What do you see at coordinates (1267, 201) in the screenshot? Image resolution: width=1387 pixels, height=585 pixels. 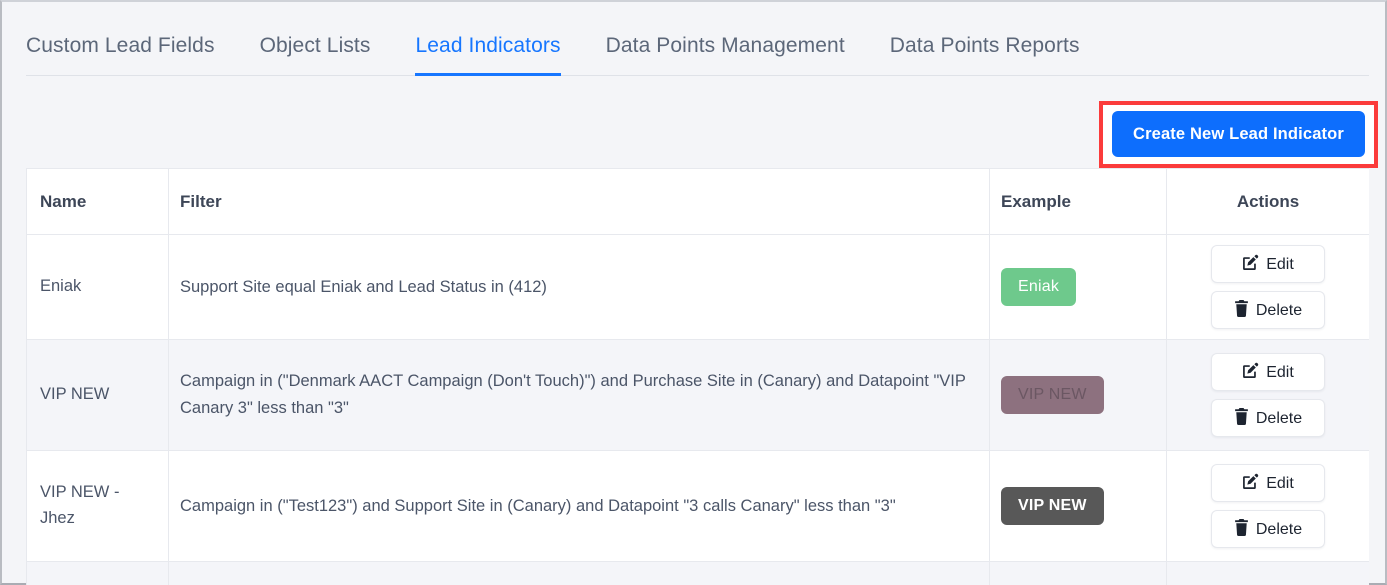 I see `column-header-actions: Actions` at bounding box center [1267, 201].